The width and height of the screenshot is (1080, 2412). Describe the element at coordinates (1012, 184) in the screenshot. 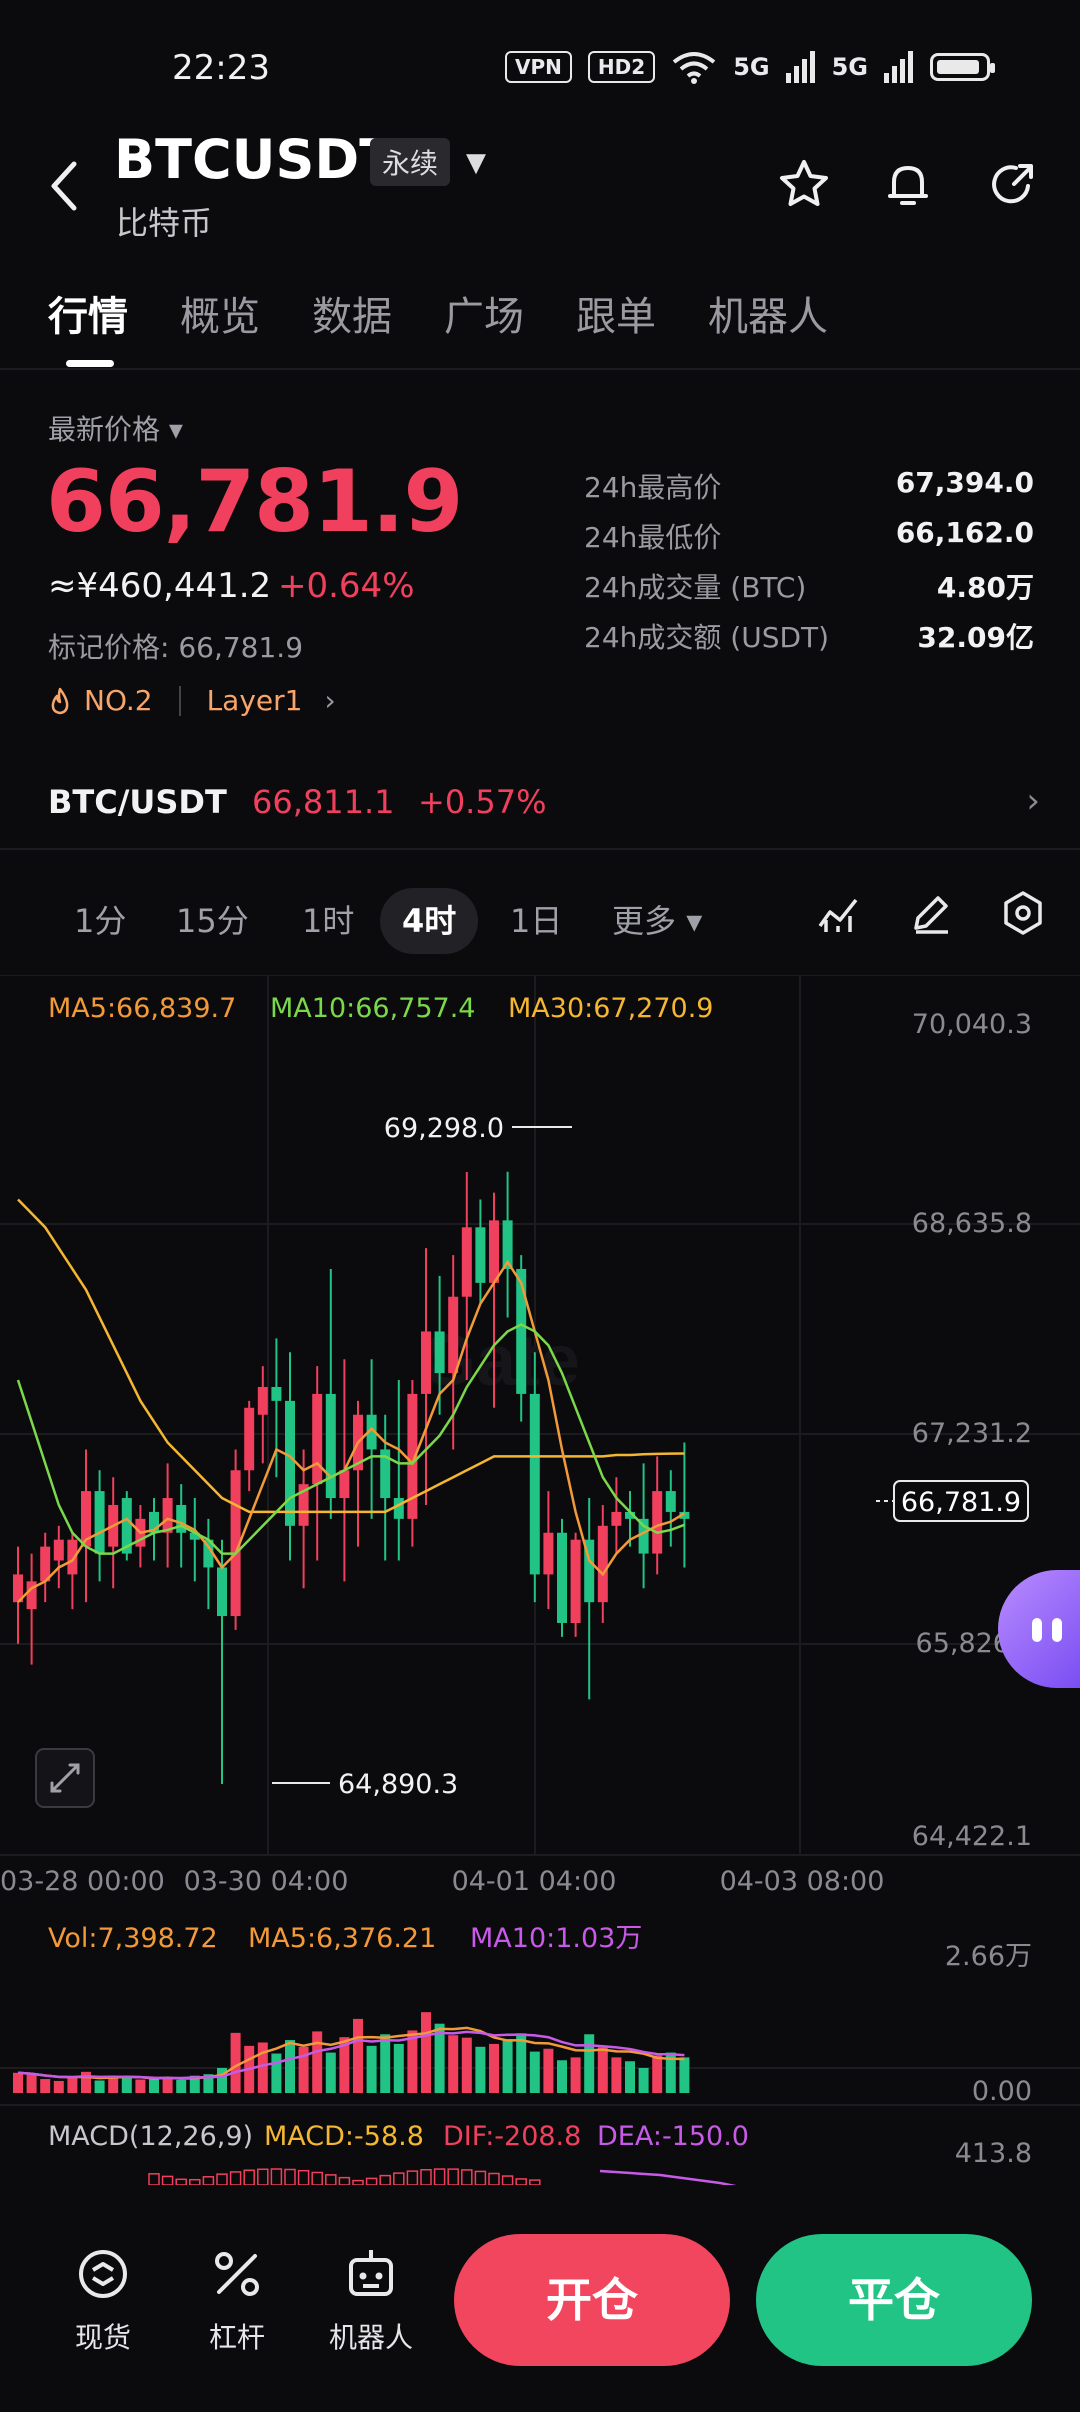

I see `share-icon` at that location.